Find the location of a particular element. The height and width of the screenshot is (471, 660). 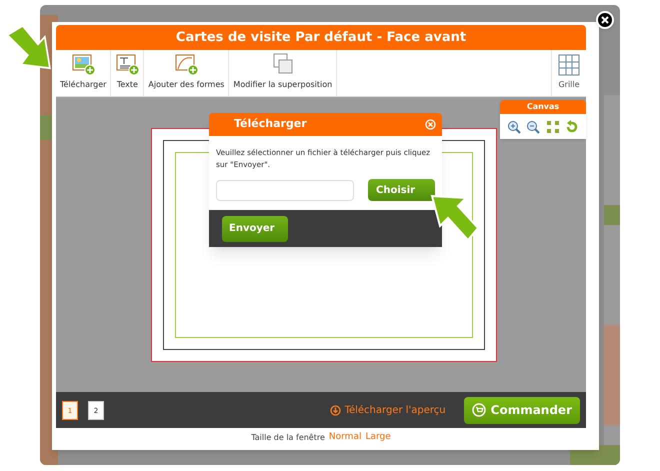

panel-title: Canvas is located at coordinates (543, 107).